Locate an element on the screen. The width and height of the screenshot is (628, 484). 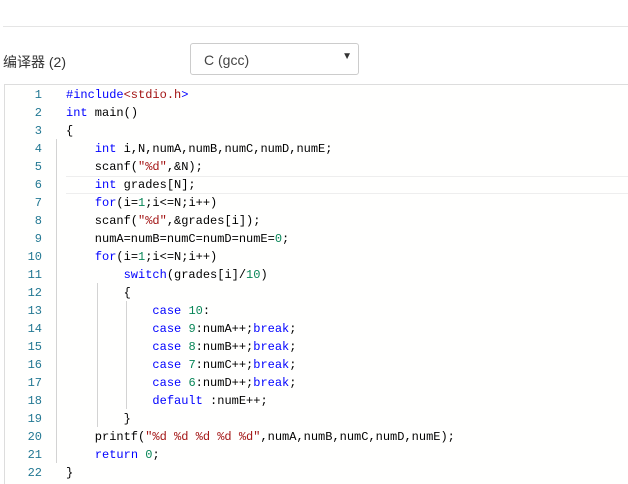
code-token: "%d %d %d %d %d" is located at coordinates (203, 437).